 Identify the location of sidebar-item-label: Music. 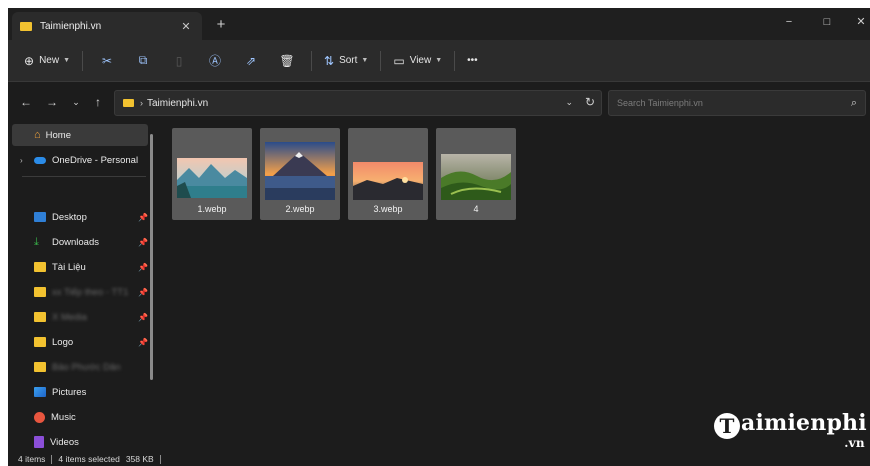
(63, 417).